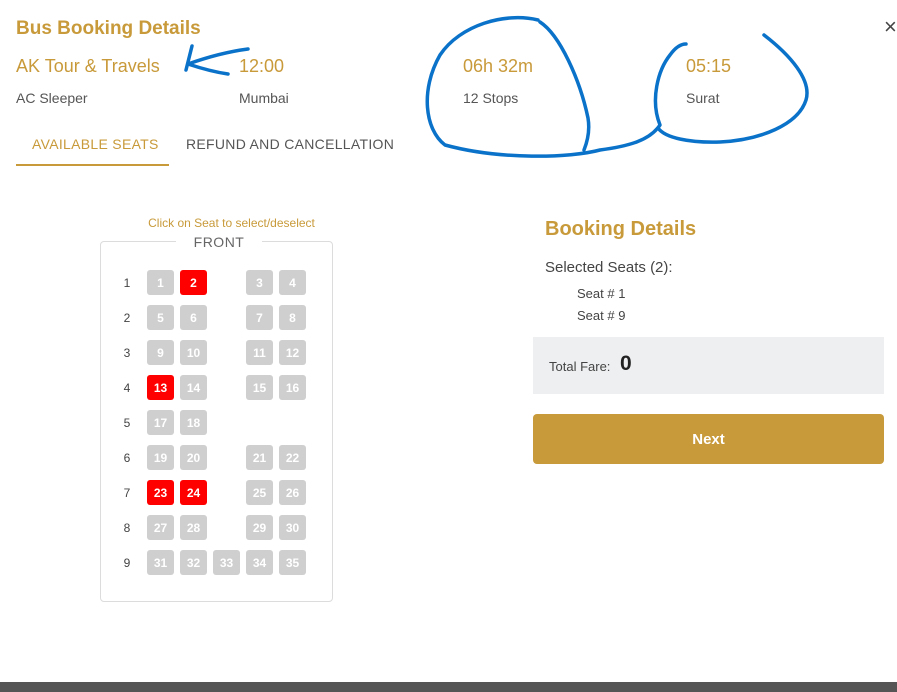 The height and width of the screenshot is (692, 897). What do you see at coordinates (160, 457) in the screenshot?
I see `seat-19: 19` at bounding box center [160, 457].